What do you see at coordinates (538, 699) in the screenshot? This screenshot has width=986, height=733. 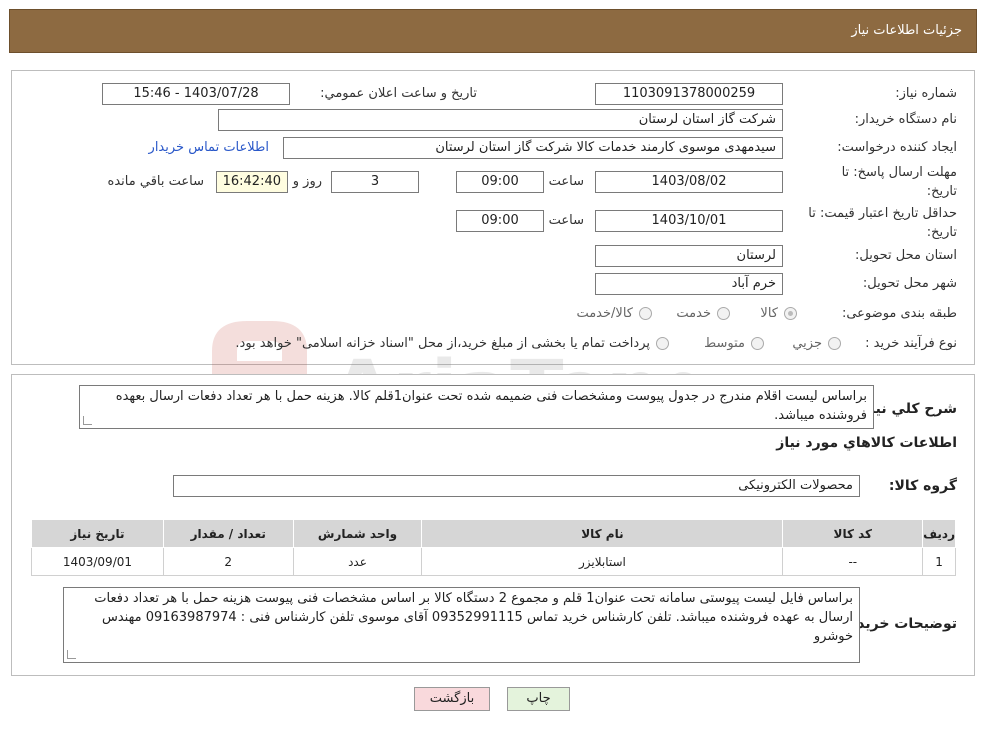 I see `print-button: چاپ` at bounding box center [538, 699].